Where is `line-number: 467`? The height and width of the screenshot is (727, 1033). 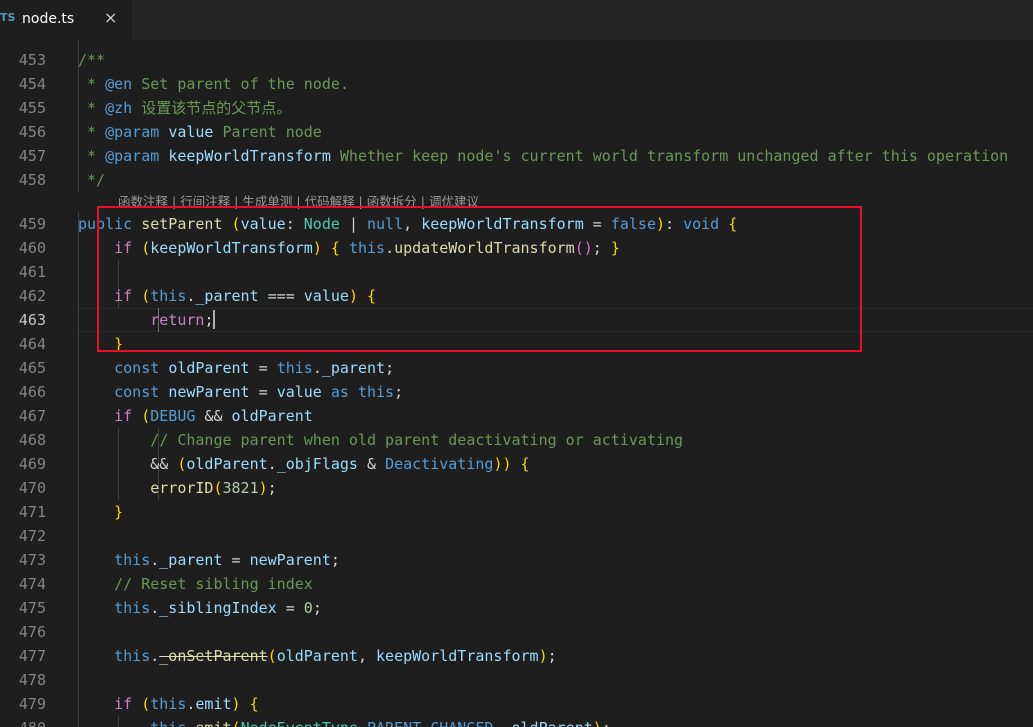
line-number: 467 is located at coordinates (32, 416).